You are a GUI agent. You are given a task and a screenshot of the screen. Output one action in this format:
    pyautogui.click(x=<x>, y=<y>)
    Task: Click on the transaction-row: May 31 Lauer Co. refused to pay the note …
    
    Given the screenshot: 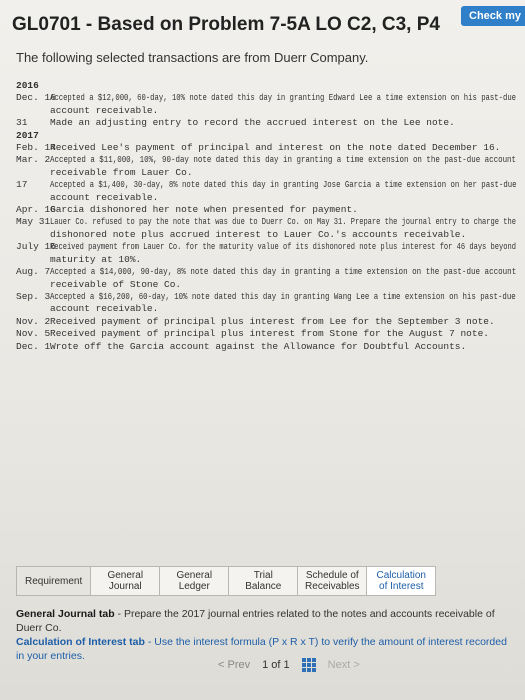 What is the action you would take?
    pyautogui.click(x=266, y=222)
    